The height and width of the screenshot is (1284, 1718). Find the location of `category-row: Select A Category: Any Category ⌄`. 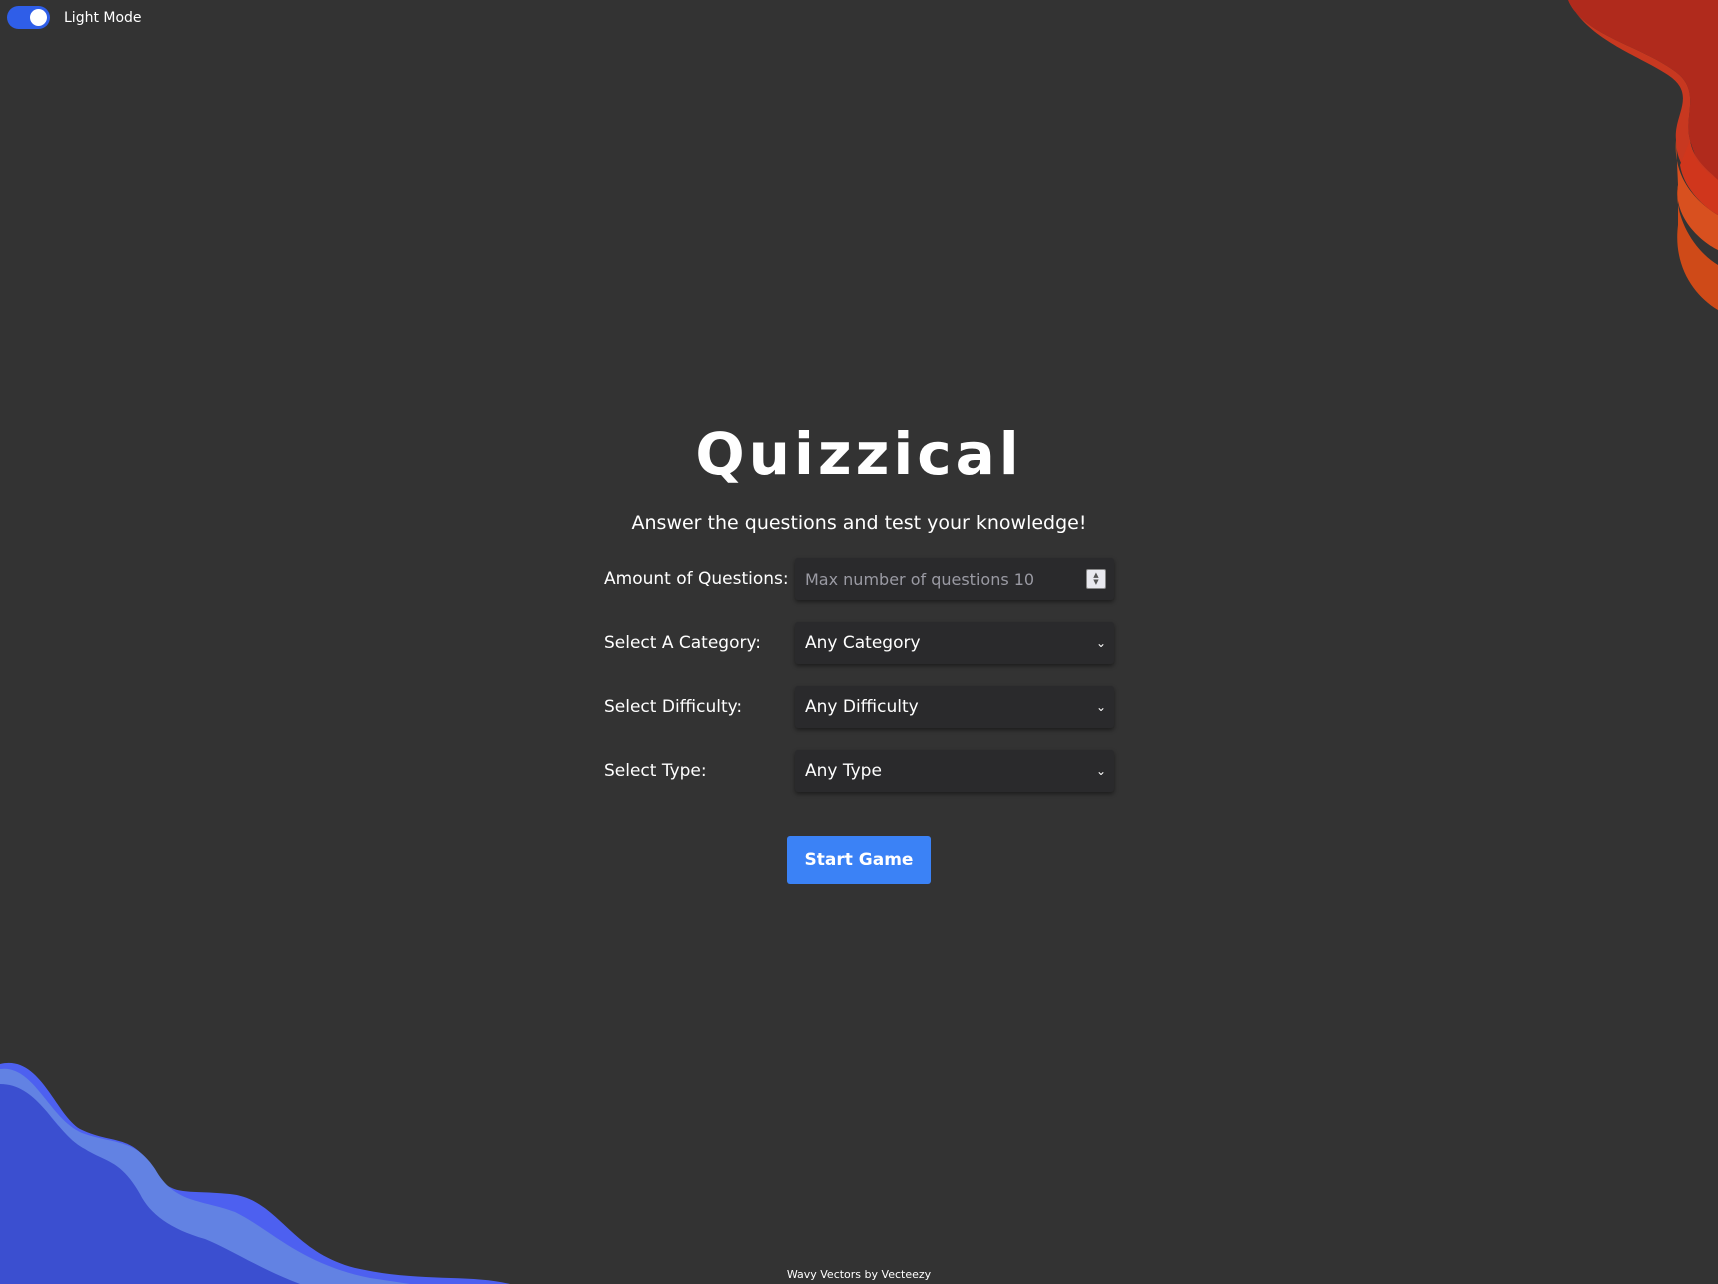

category-row: Select A Category: Any Category ⌄ is located at coordinates (859, 643).